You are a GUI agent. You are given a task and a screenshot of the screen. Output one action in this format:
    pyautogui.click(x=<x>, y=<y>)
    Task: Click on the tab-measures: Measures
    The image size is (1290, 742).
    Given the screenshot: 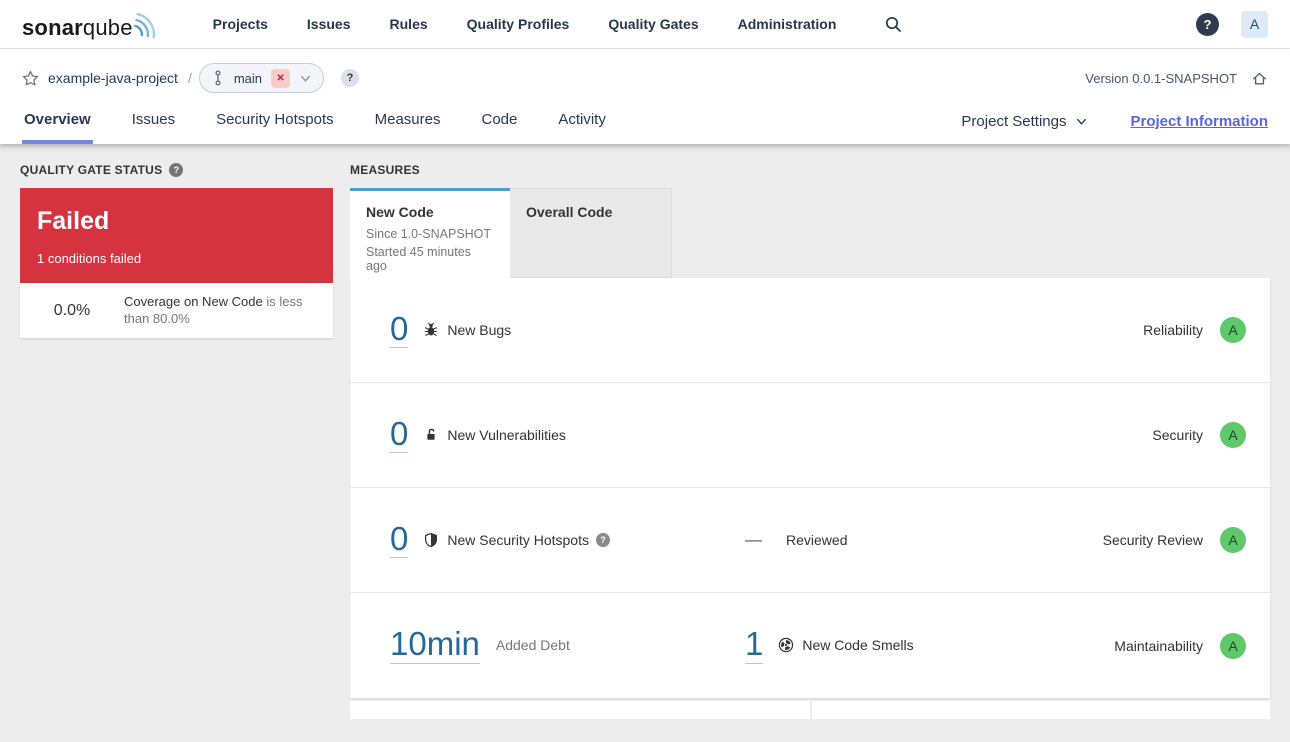 What is the action you would take?
    pyautogui.click(x=408, y=122)
    